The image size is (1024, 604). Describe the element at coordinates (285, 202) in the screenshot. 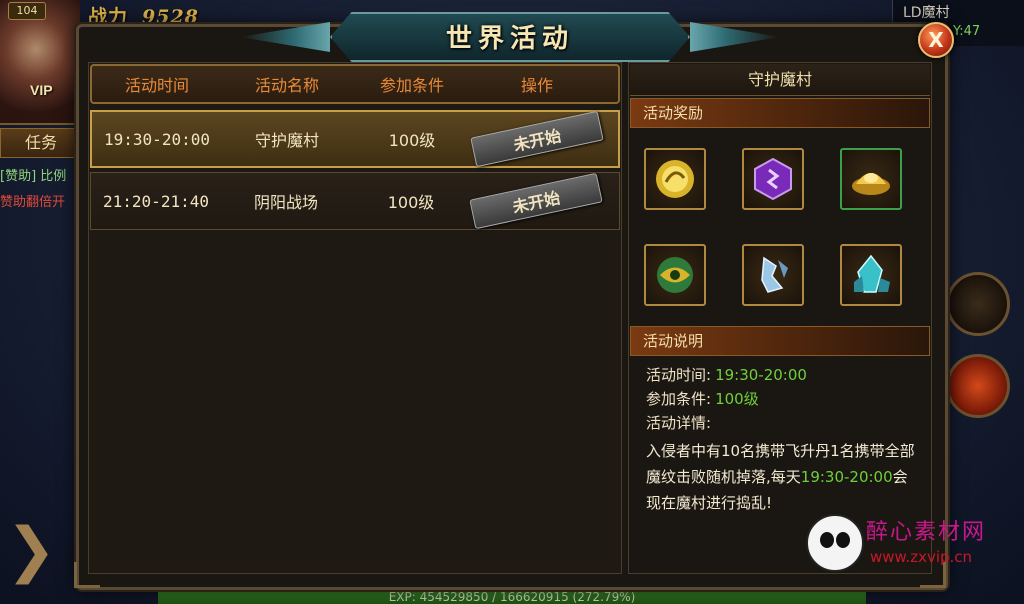

I see `activity-name: 阴阳战场` at that location.